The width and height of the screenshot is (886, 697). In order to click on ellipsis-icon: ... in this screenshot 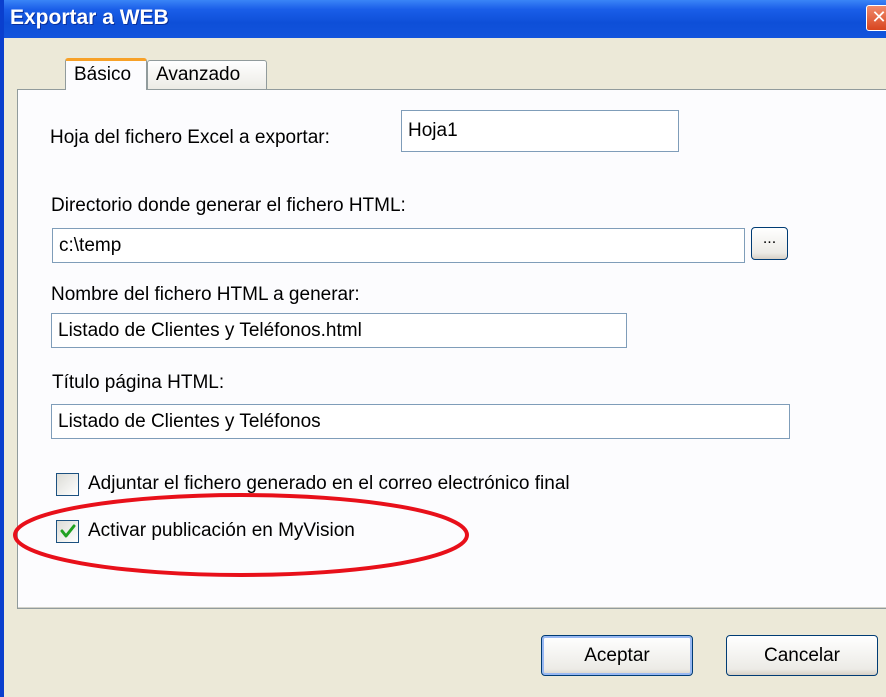, I will do `click(769, 238)`.